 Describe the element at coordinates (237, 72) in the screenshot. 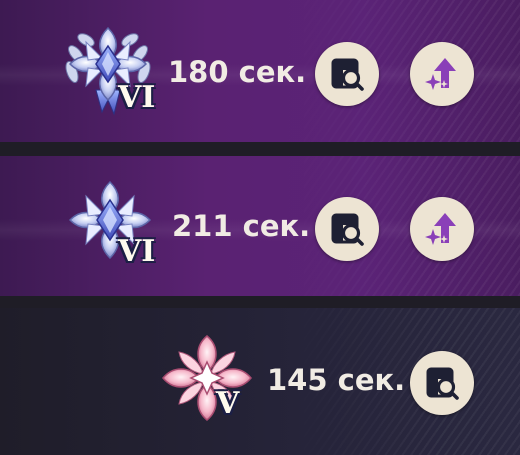

I see `time-value: 180 сек.` at that location.